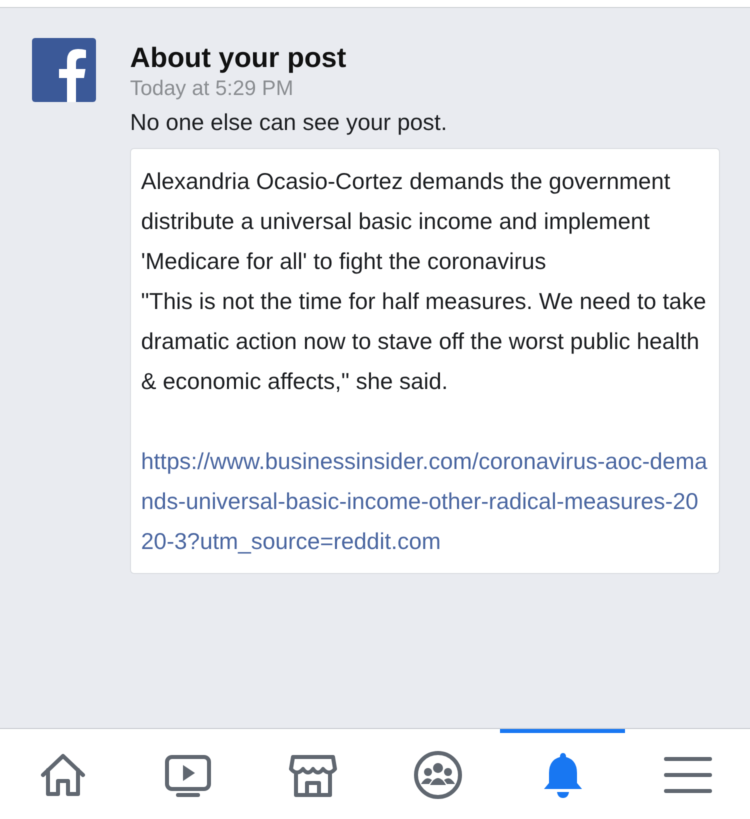  Describe the element at coordinates (239, 58) in the screenshot. I see `notification-title: About your post` at that location.